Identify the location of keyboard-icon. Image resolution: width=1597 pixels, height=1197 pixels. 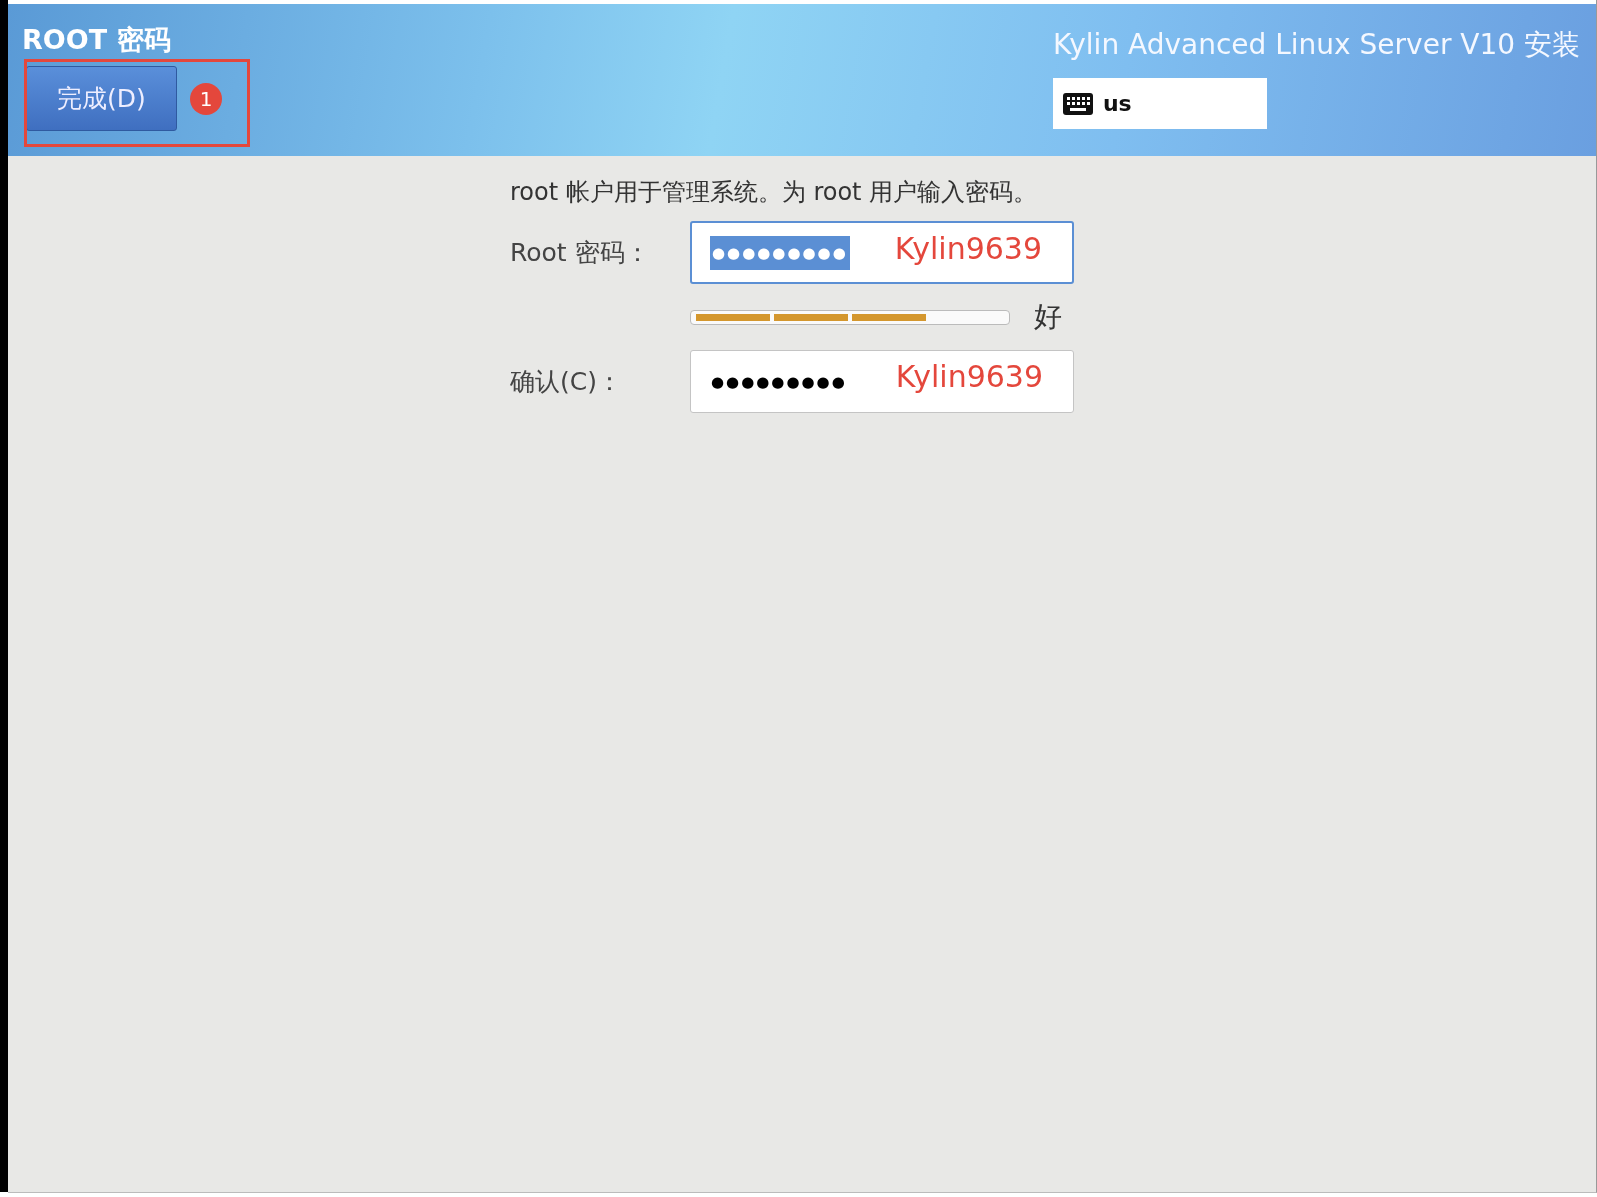
(1077, 103).